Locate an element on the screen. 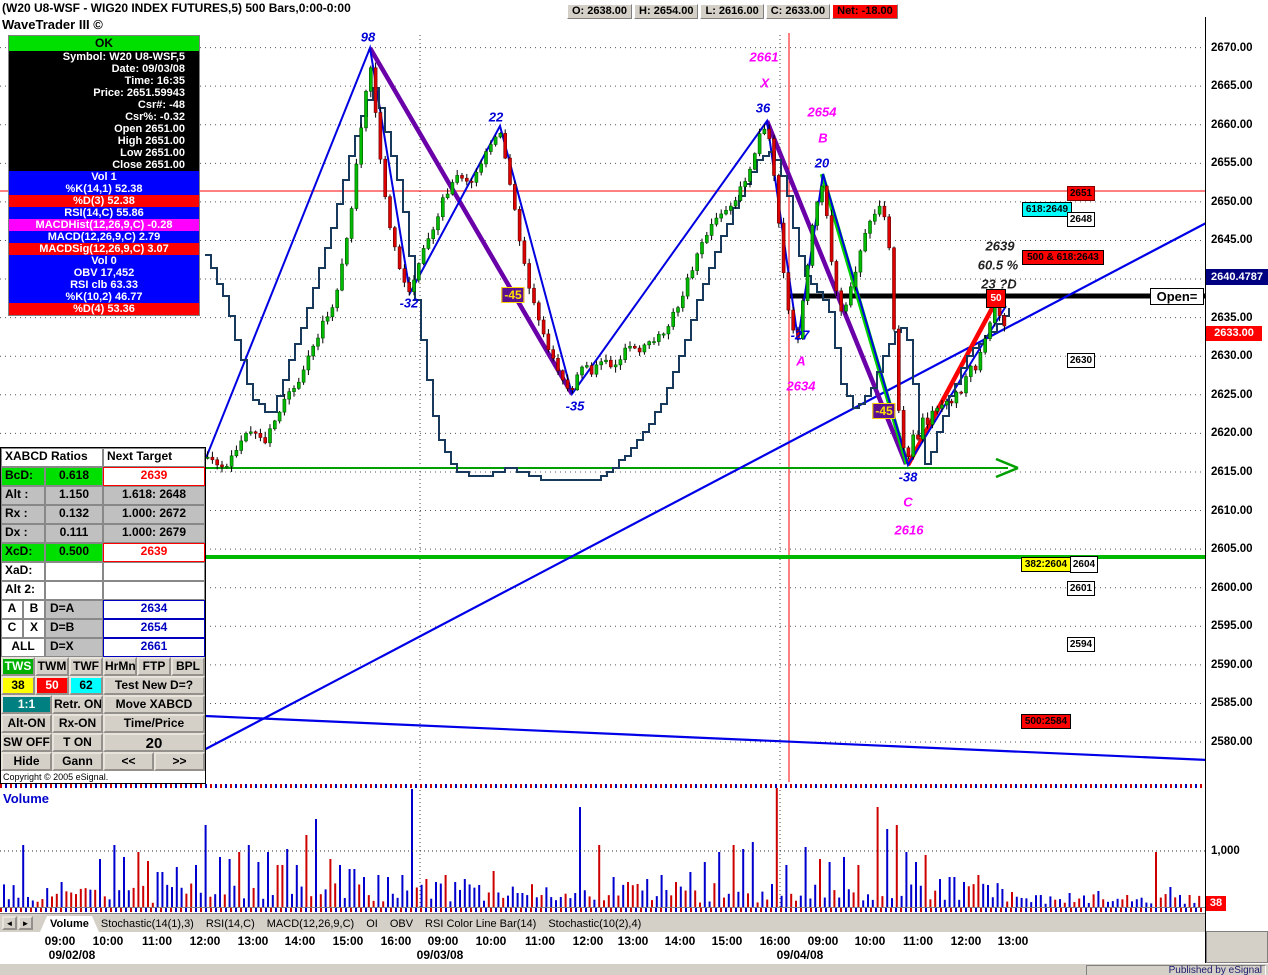 The image size is (1268, 975). tab-rsi-14-c-: RSI(14,C) is located at coordinates (230, 924).